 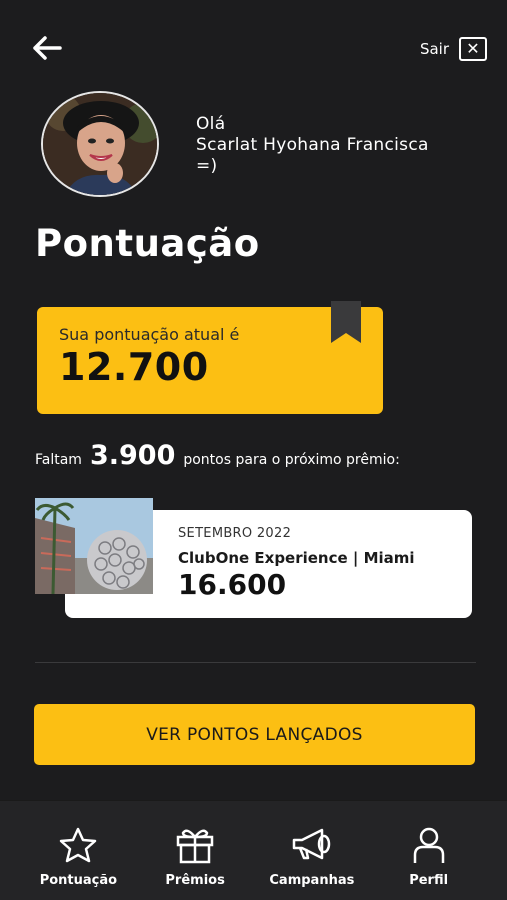 I want to click on greeting-emoticon: =), so click(x=207, y=166).